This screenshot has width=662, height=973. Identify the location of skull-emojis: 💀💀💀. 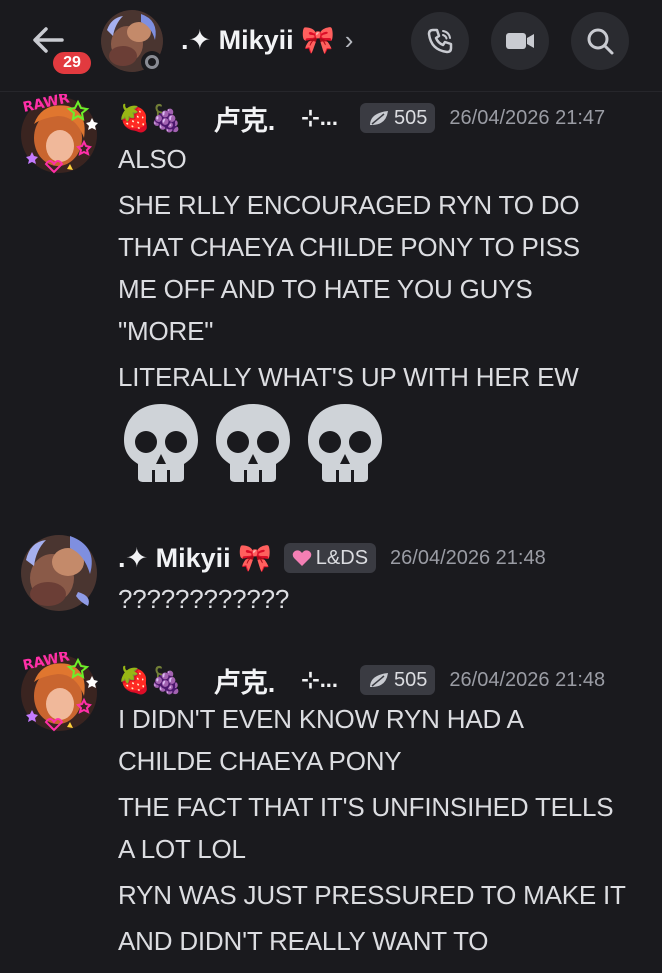
(253, 443).